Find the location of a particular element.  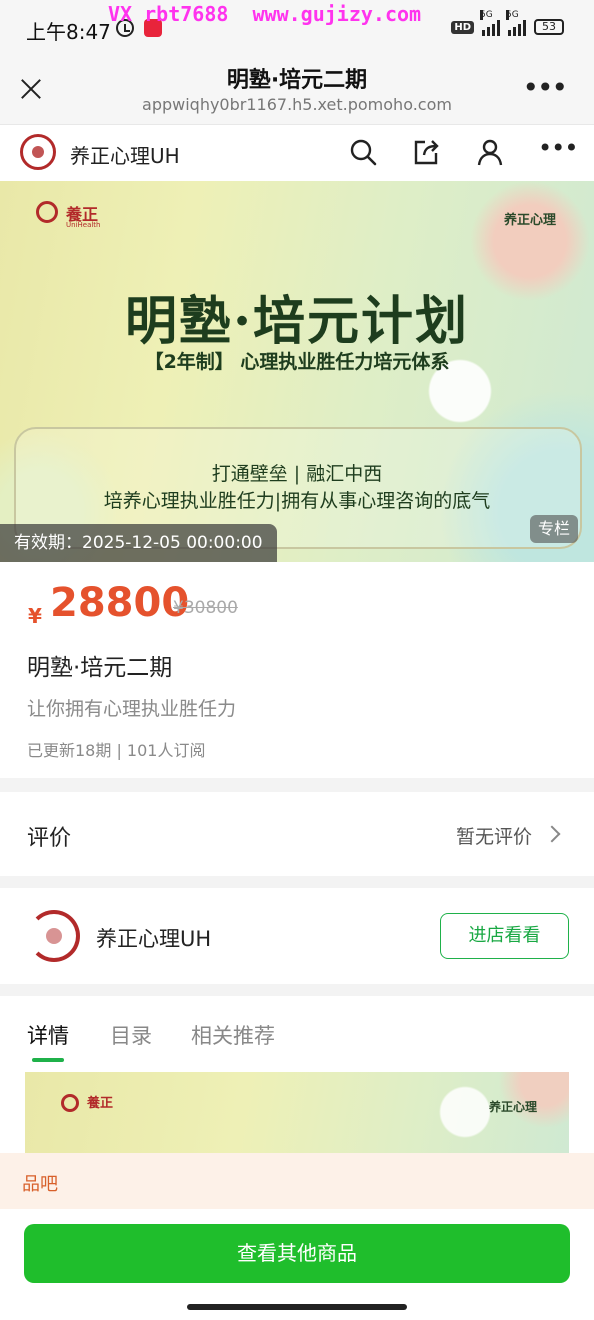

share-icon is located at coordinates (426, 152).